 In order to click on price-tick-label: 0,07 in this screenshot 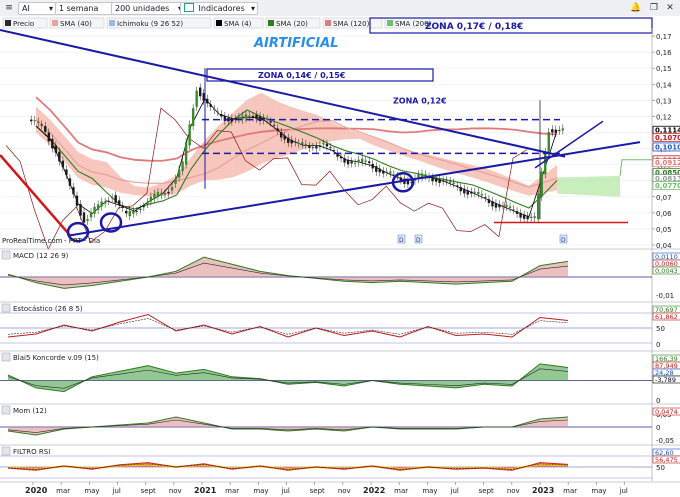, I will do `click(664, 198)`.